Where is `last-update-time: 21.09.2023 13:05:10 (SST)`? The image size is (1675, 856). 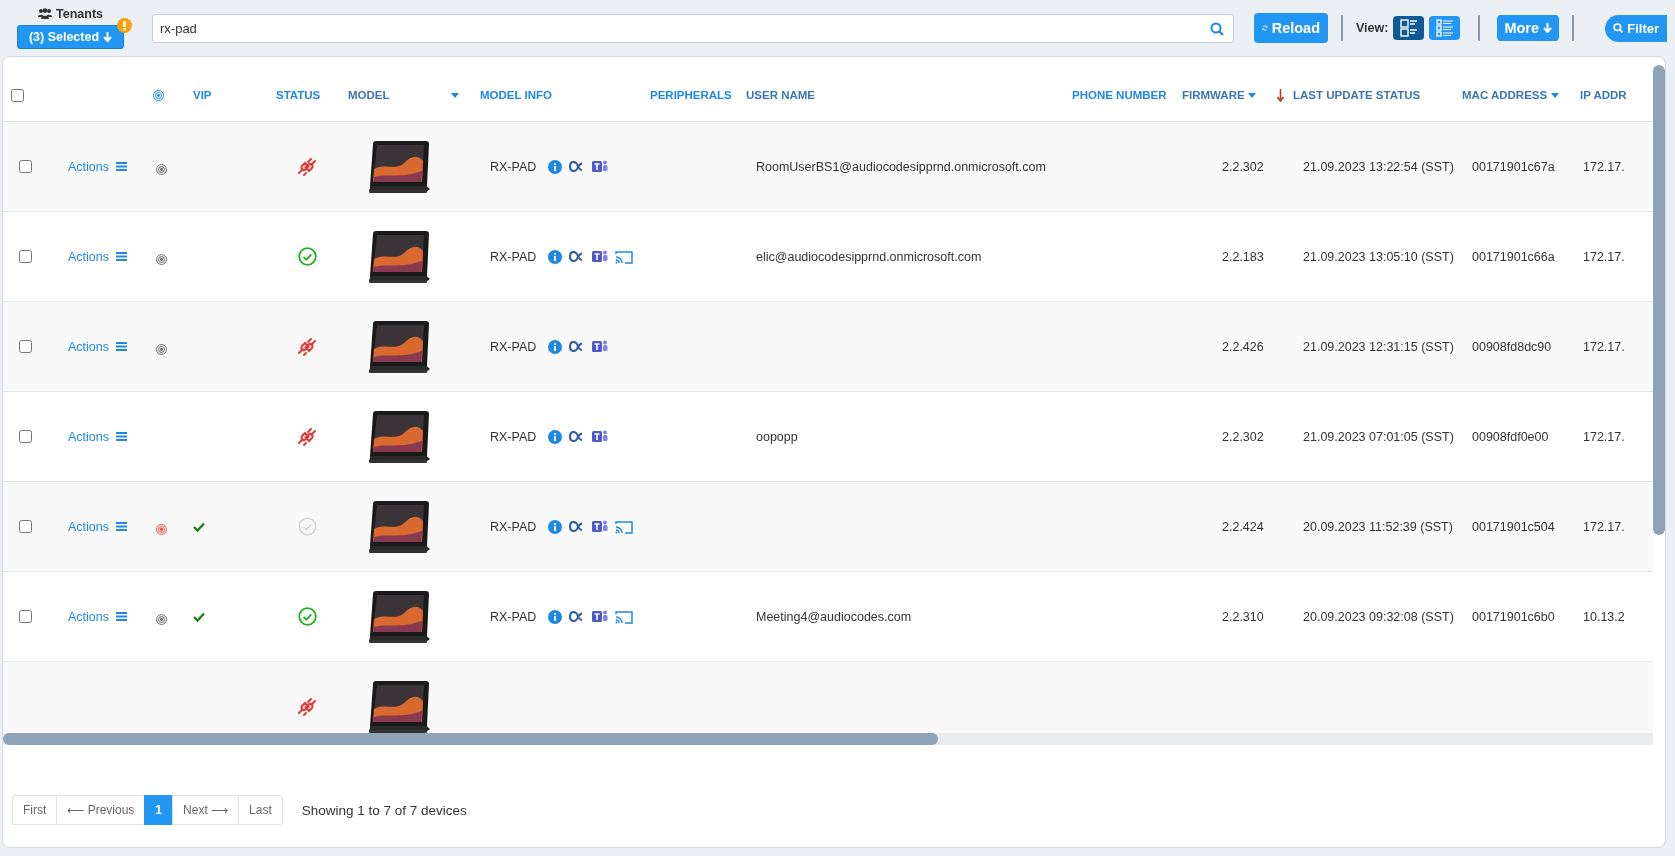 last-update-time: 21.09.2023 13:05:10 (SST) is located at coordinates (1378, 256).